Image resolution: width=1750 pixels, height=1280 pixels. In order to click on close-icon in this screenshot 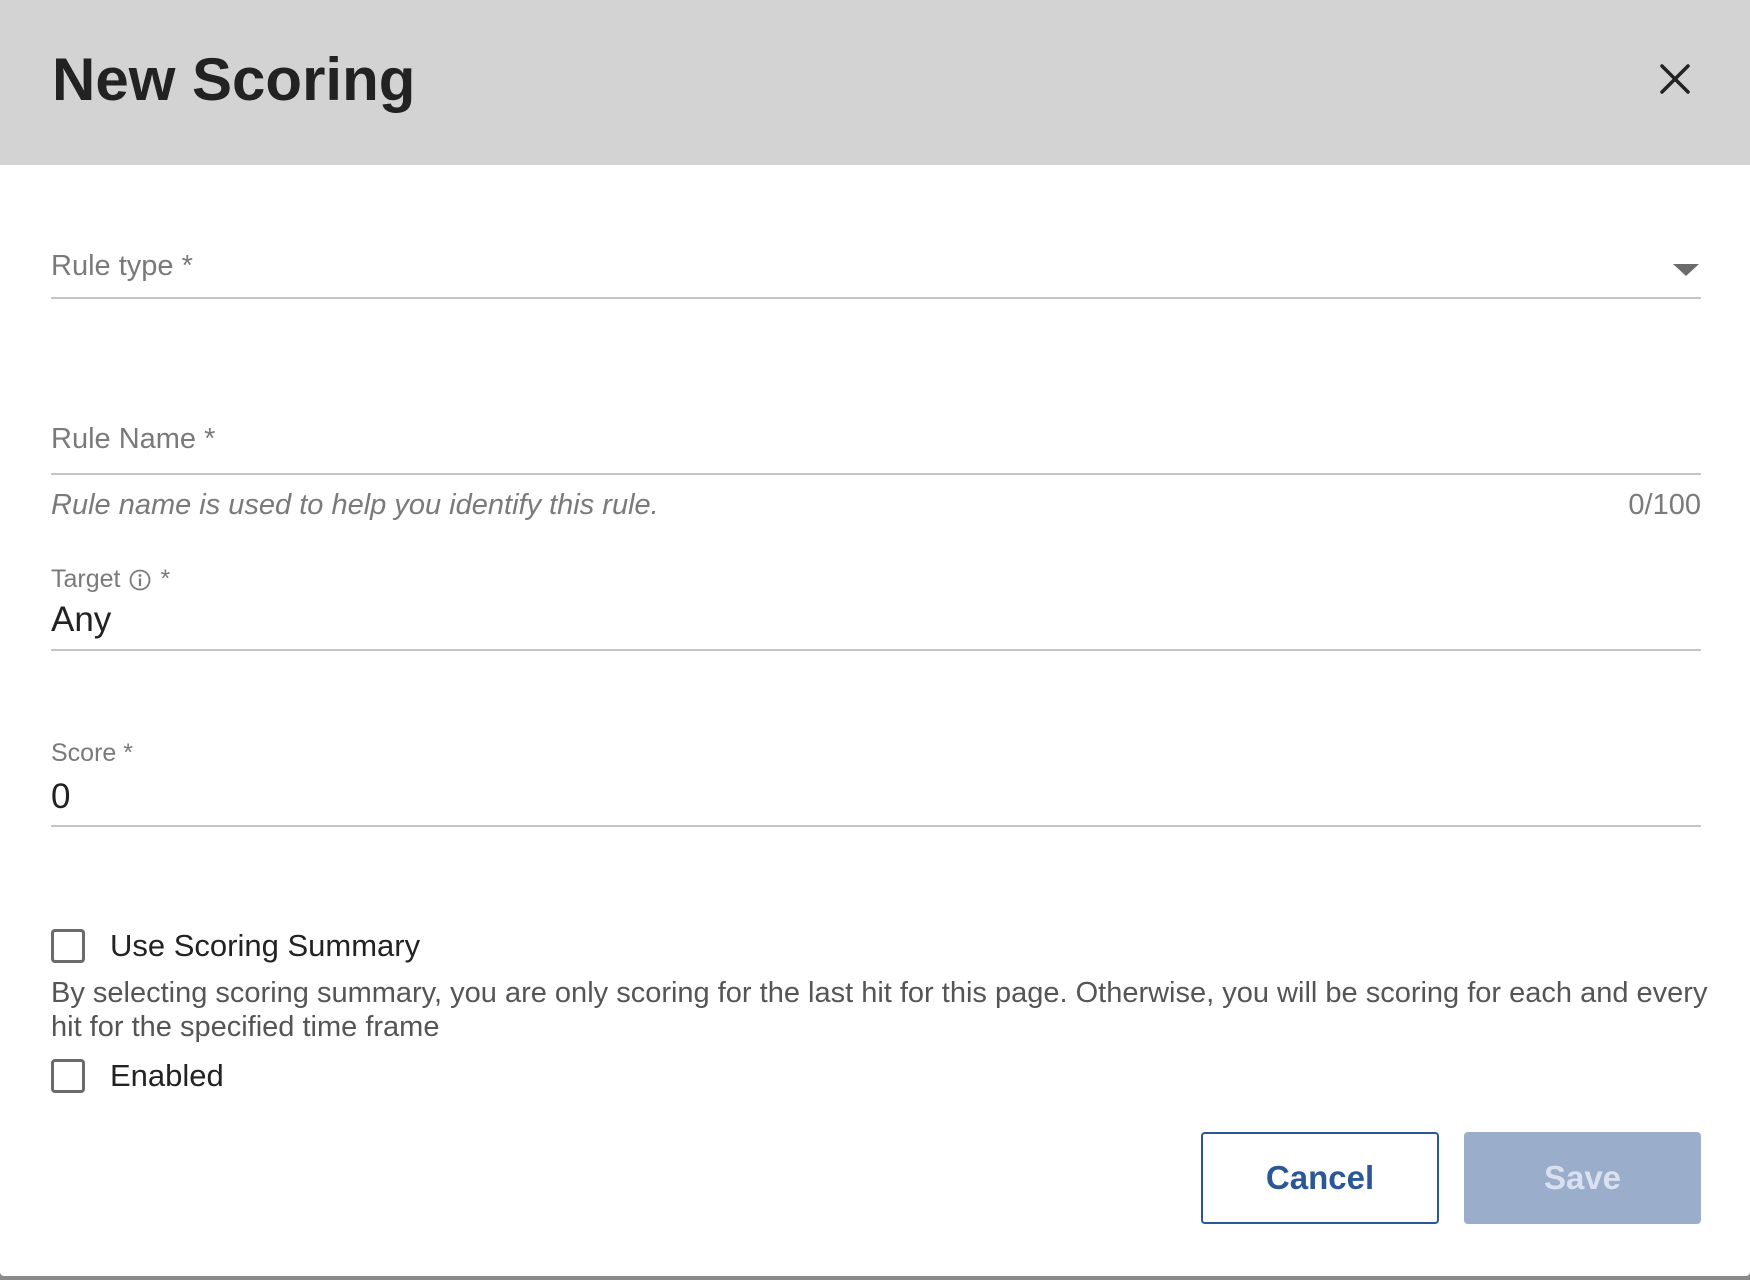, I will do `click(1675, 79)`.